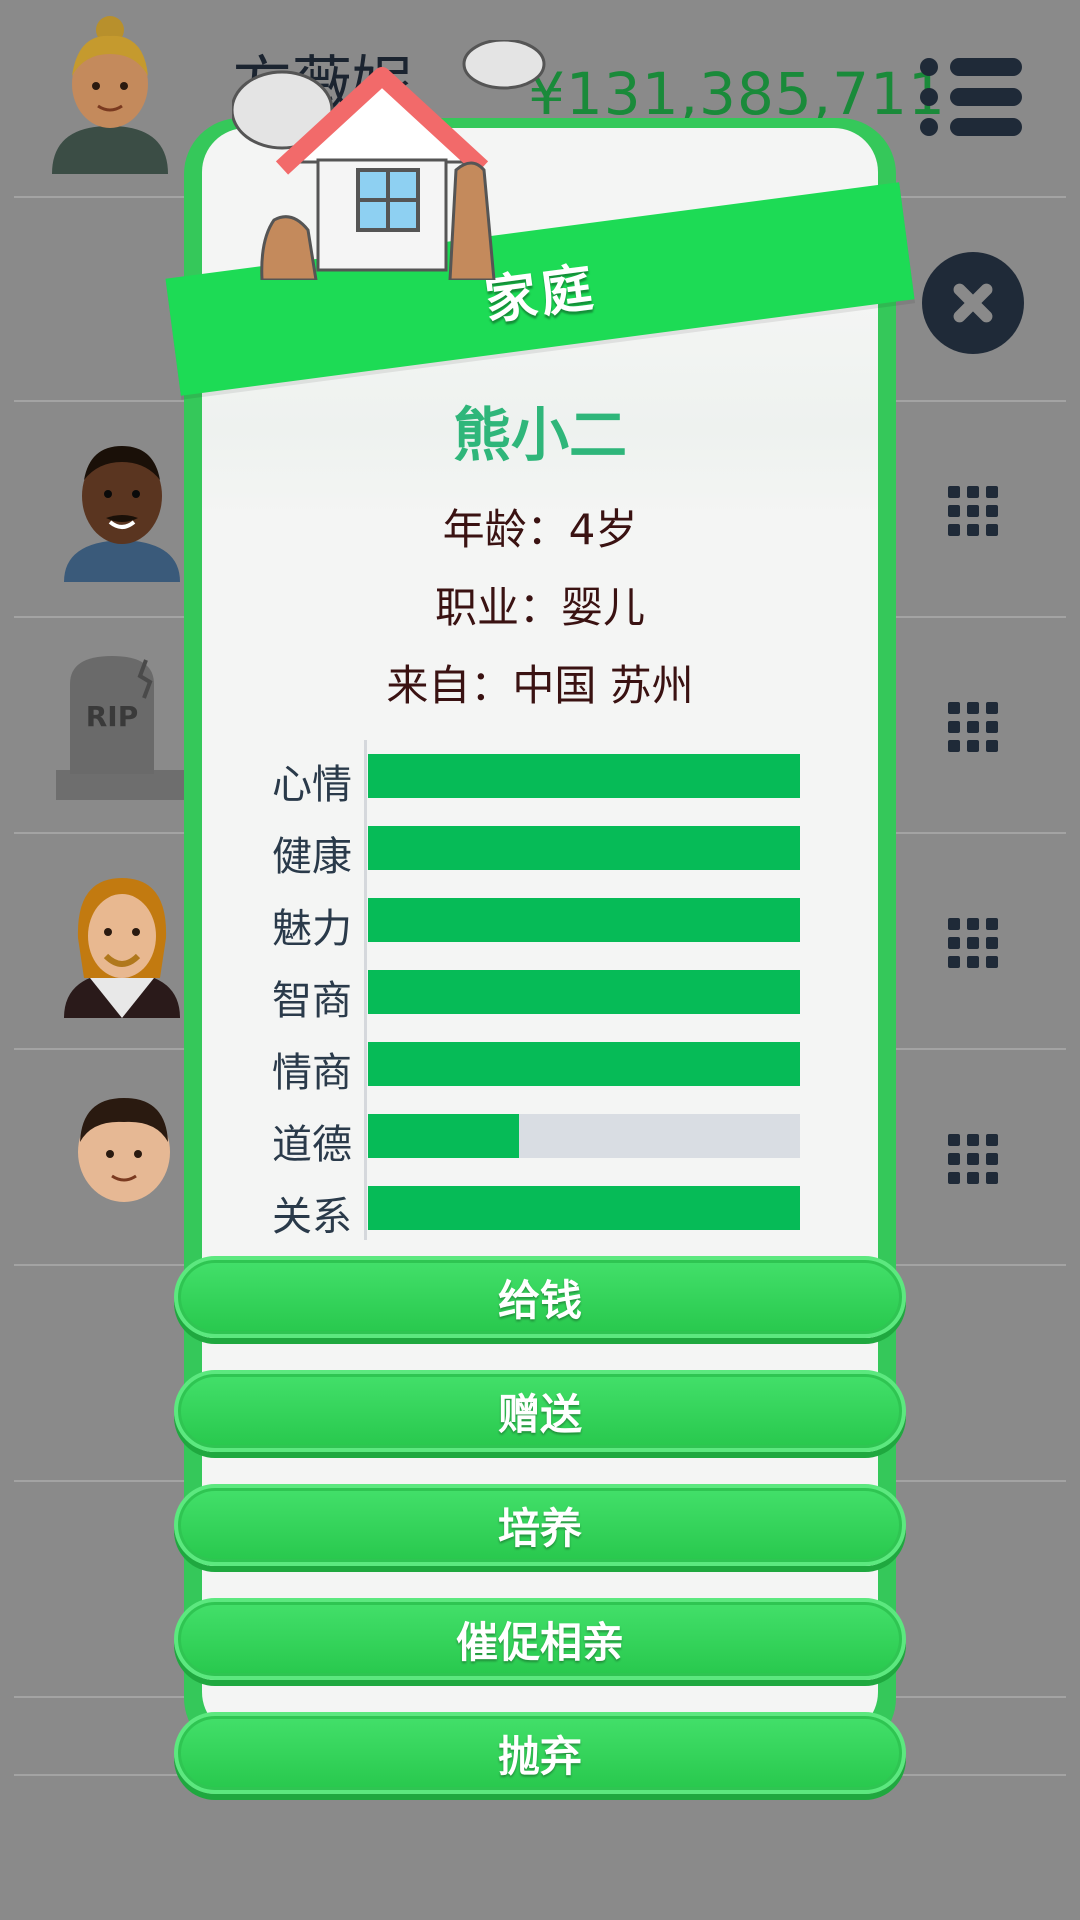  I want to click on player-avatar, so click(110, 95).